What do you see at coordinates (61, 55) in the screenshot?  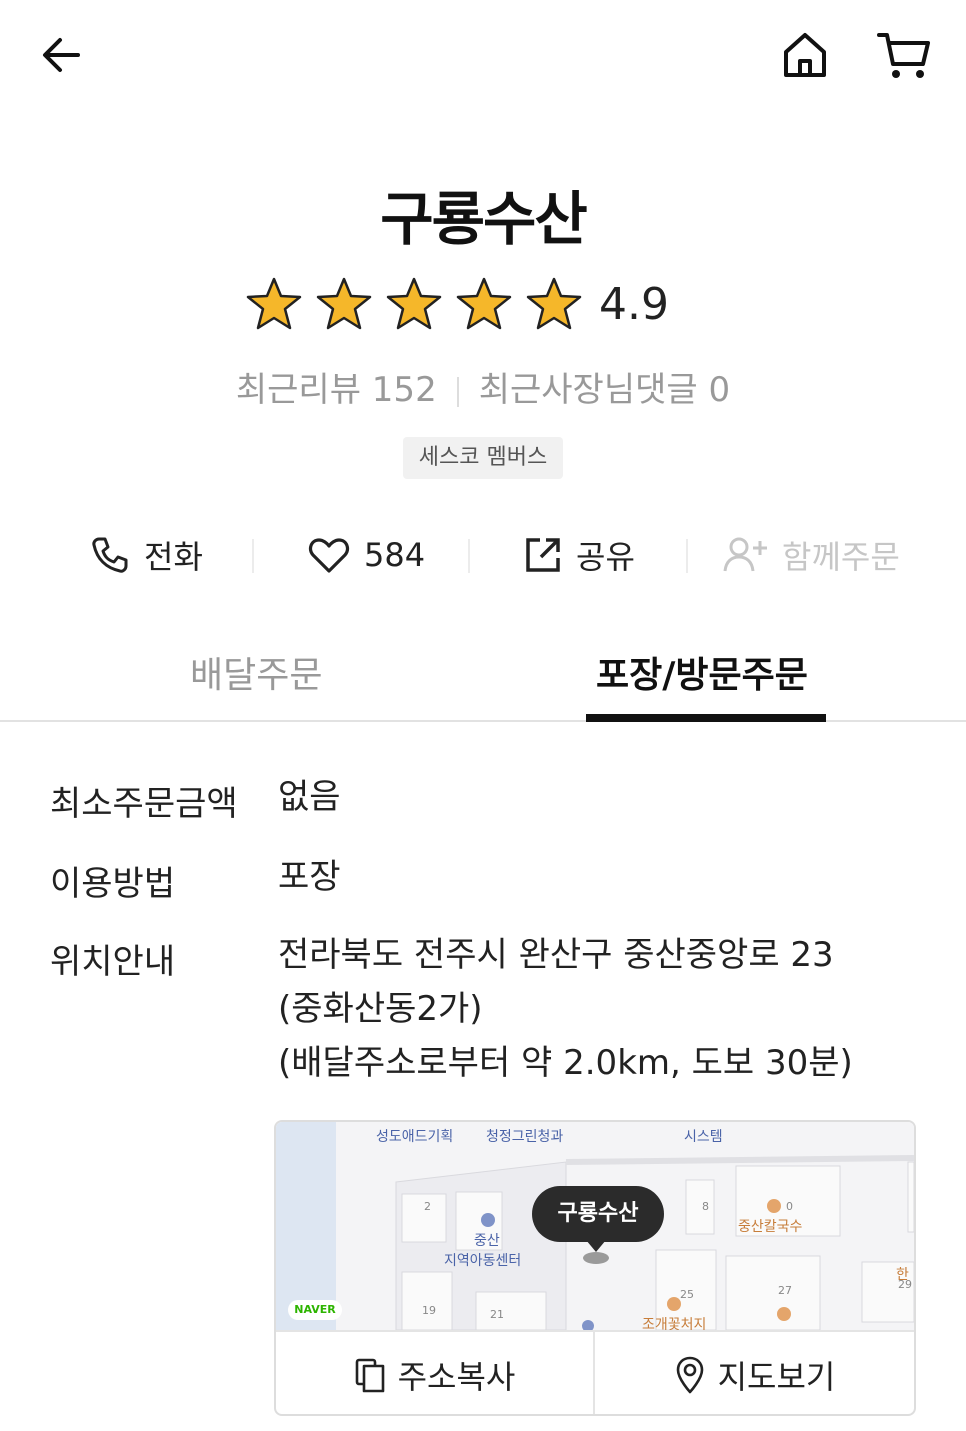 I see `arrow-left-icon` at bounding box center [61, 55].